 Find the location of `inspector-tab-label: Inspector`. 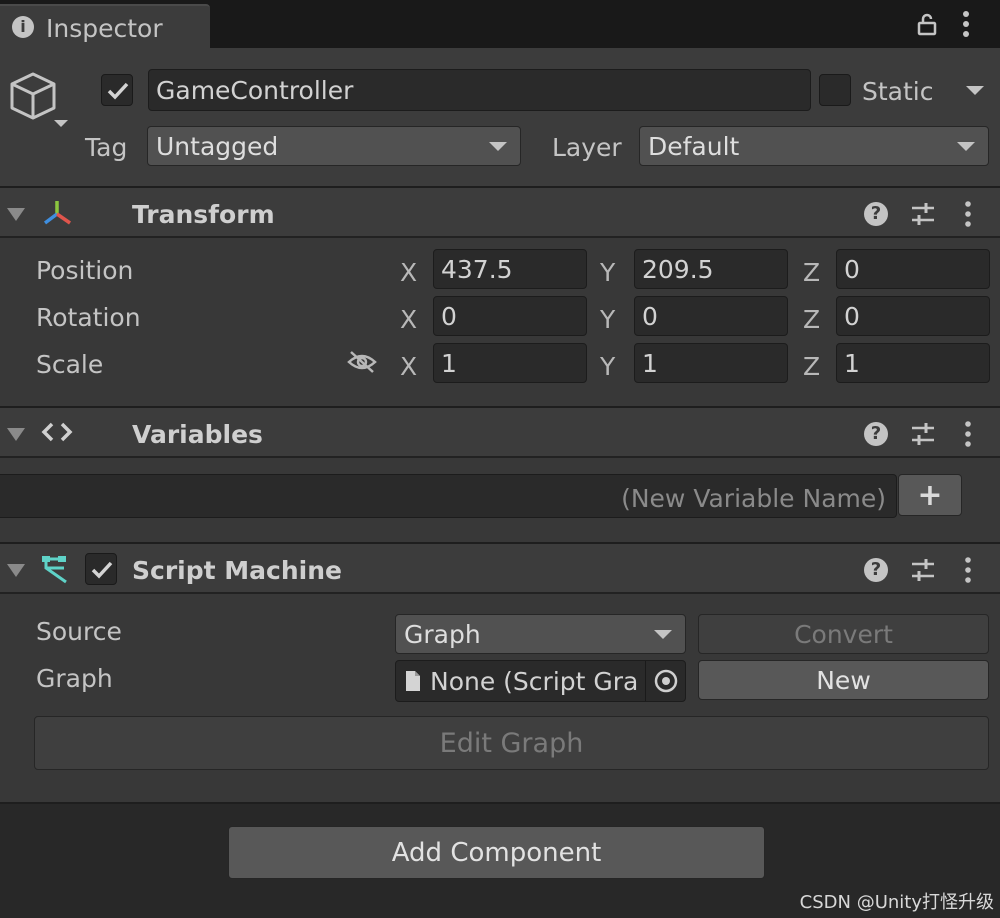

inspector-tab-label: Inspector is located at coordinates (104, 28).